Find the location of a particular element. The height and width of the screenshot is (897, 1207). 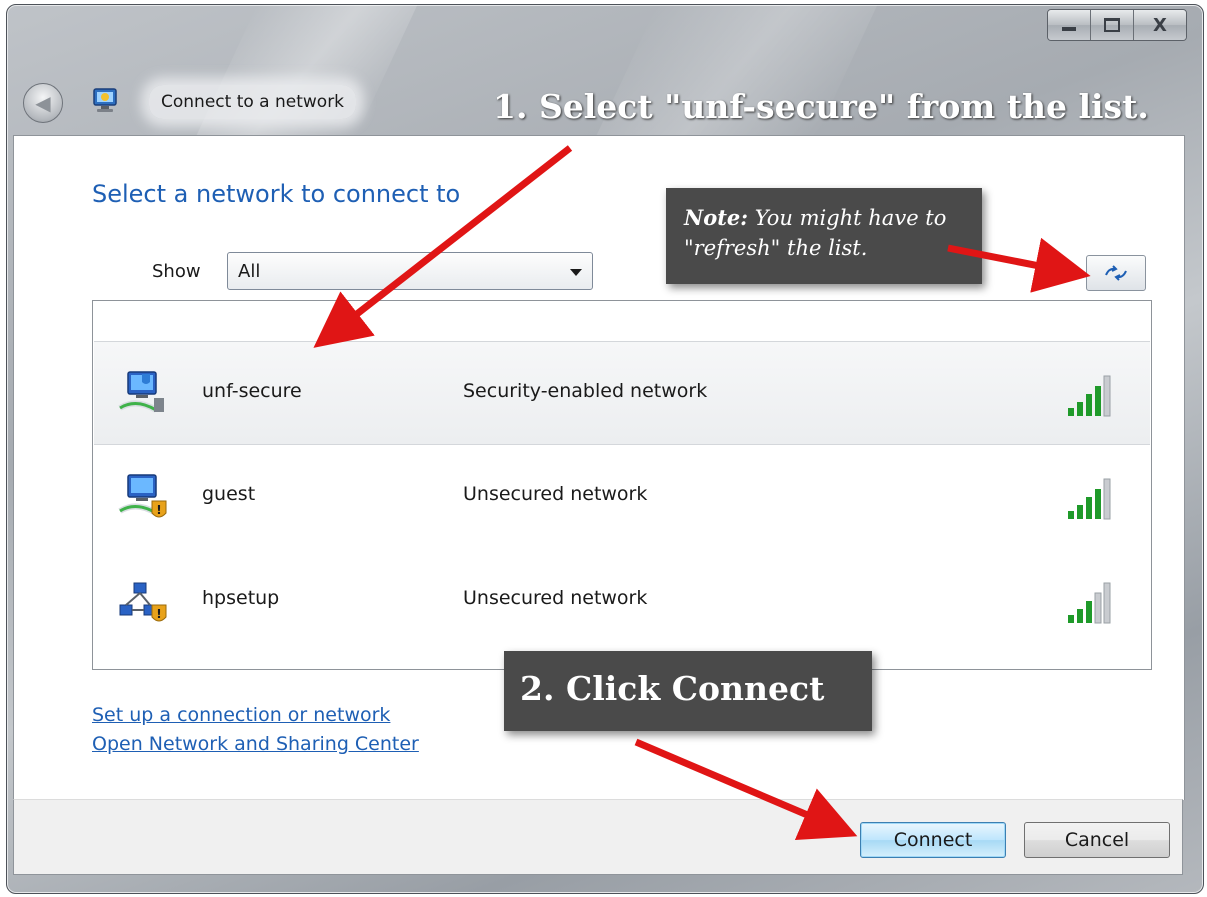

connect-button: Connect is located at coordinates (933, 840).